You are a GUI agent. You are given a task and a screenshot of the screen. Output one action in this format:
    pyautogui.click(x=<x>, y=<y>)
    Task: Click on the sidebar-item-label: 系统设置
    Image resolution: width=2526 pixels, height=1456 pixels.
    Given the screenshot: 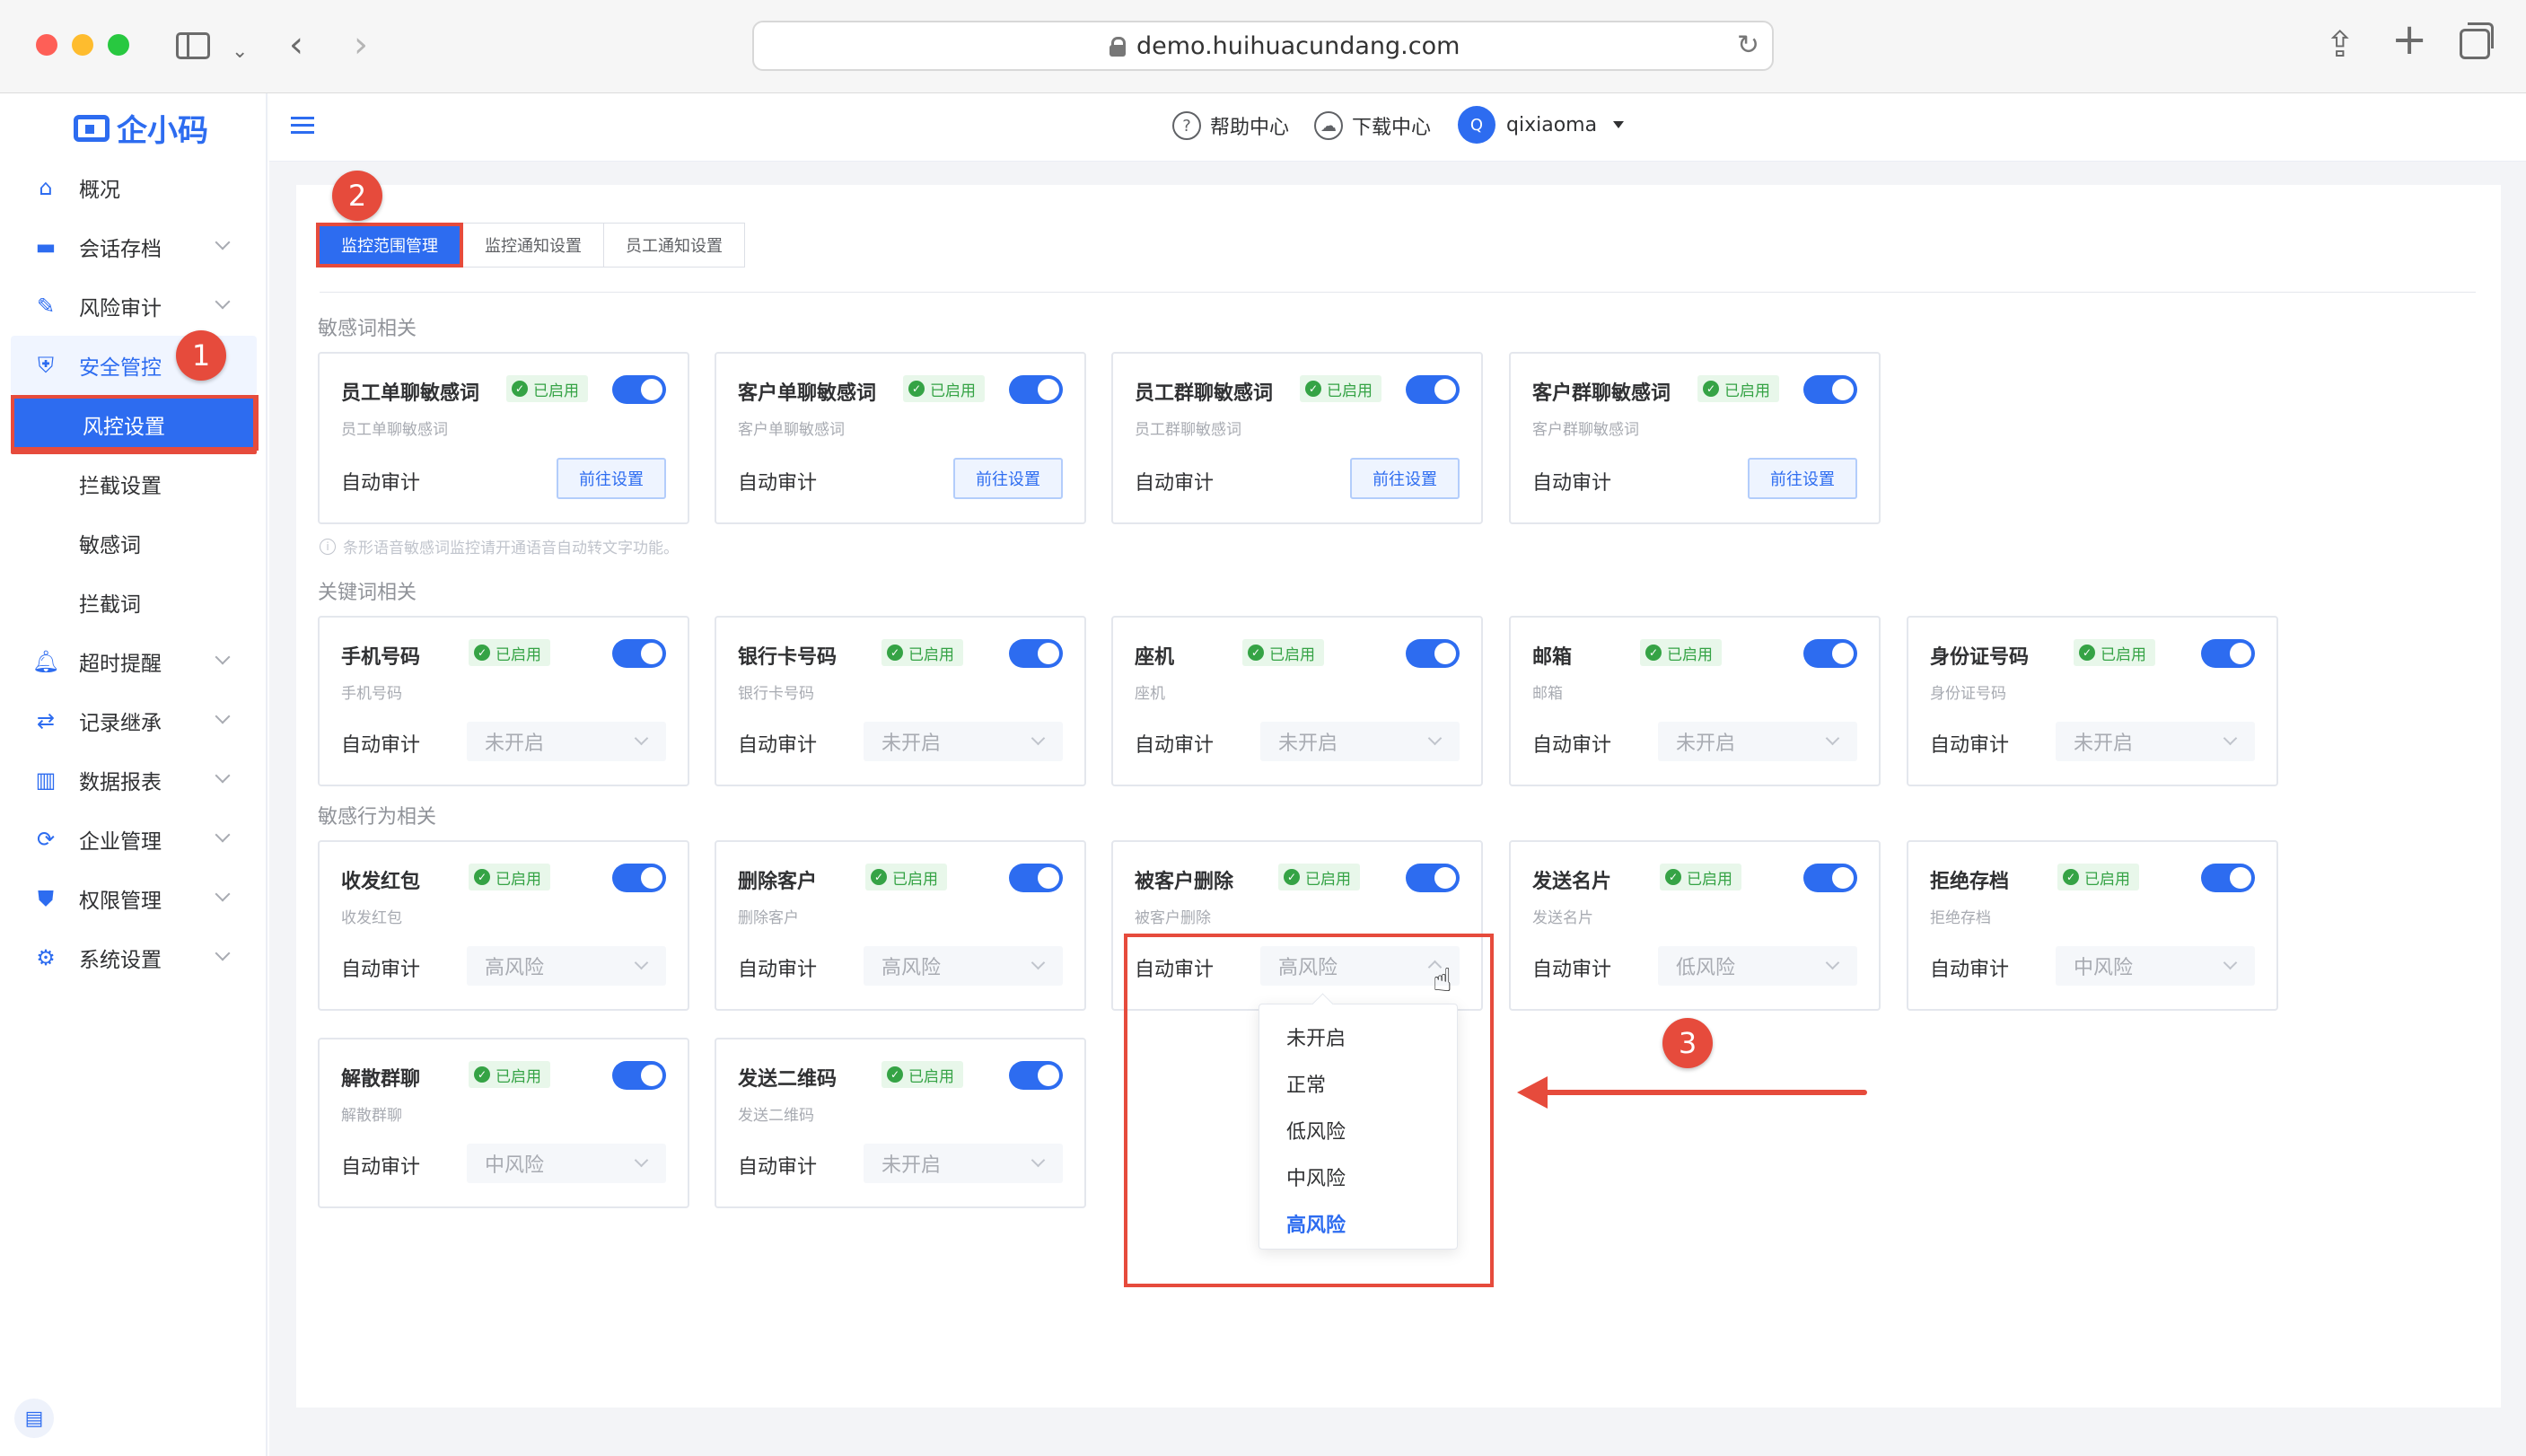 What is the action you would take?
    pyautogui.click(x=120, y=961)
    